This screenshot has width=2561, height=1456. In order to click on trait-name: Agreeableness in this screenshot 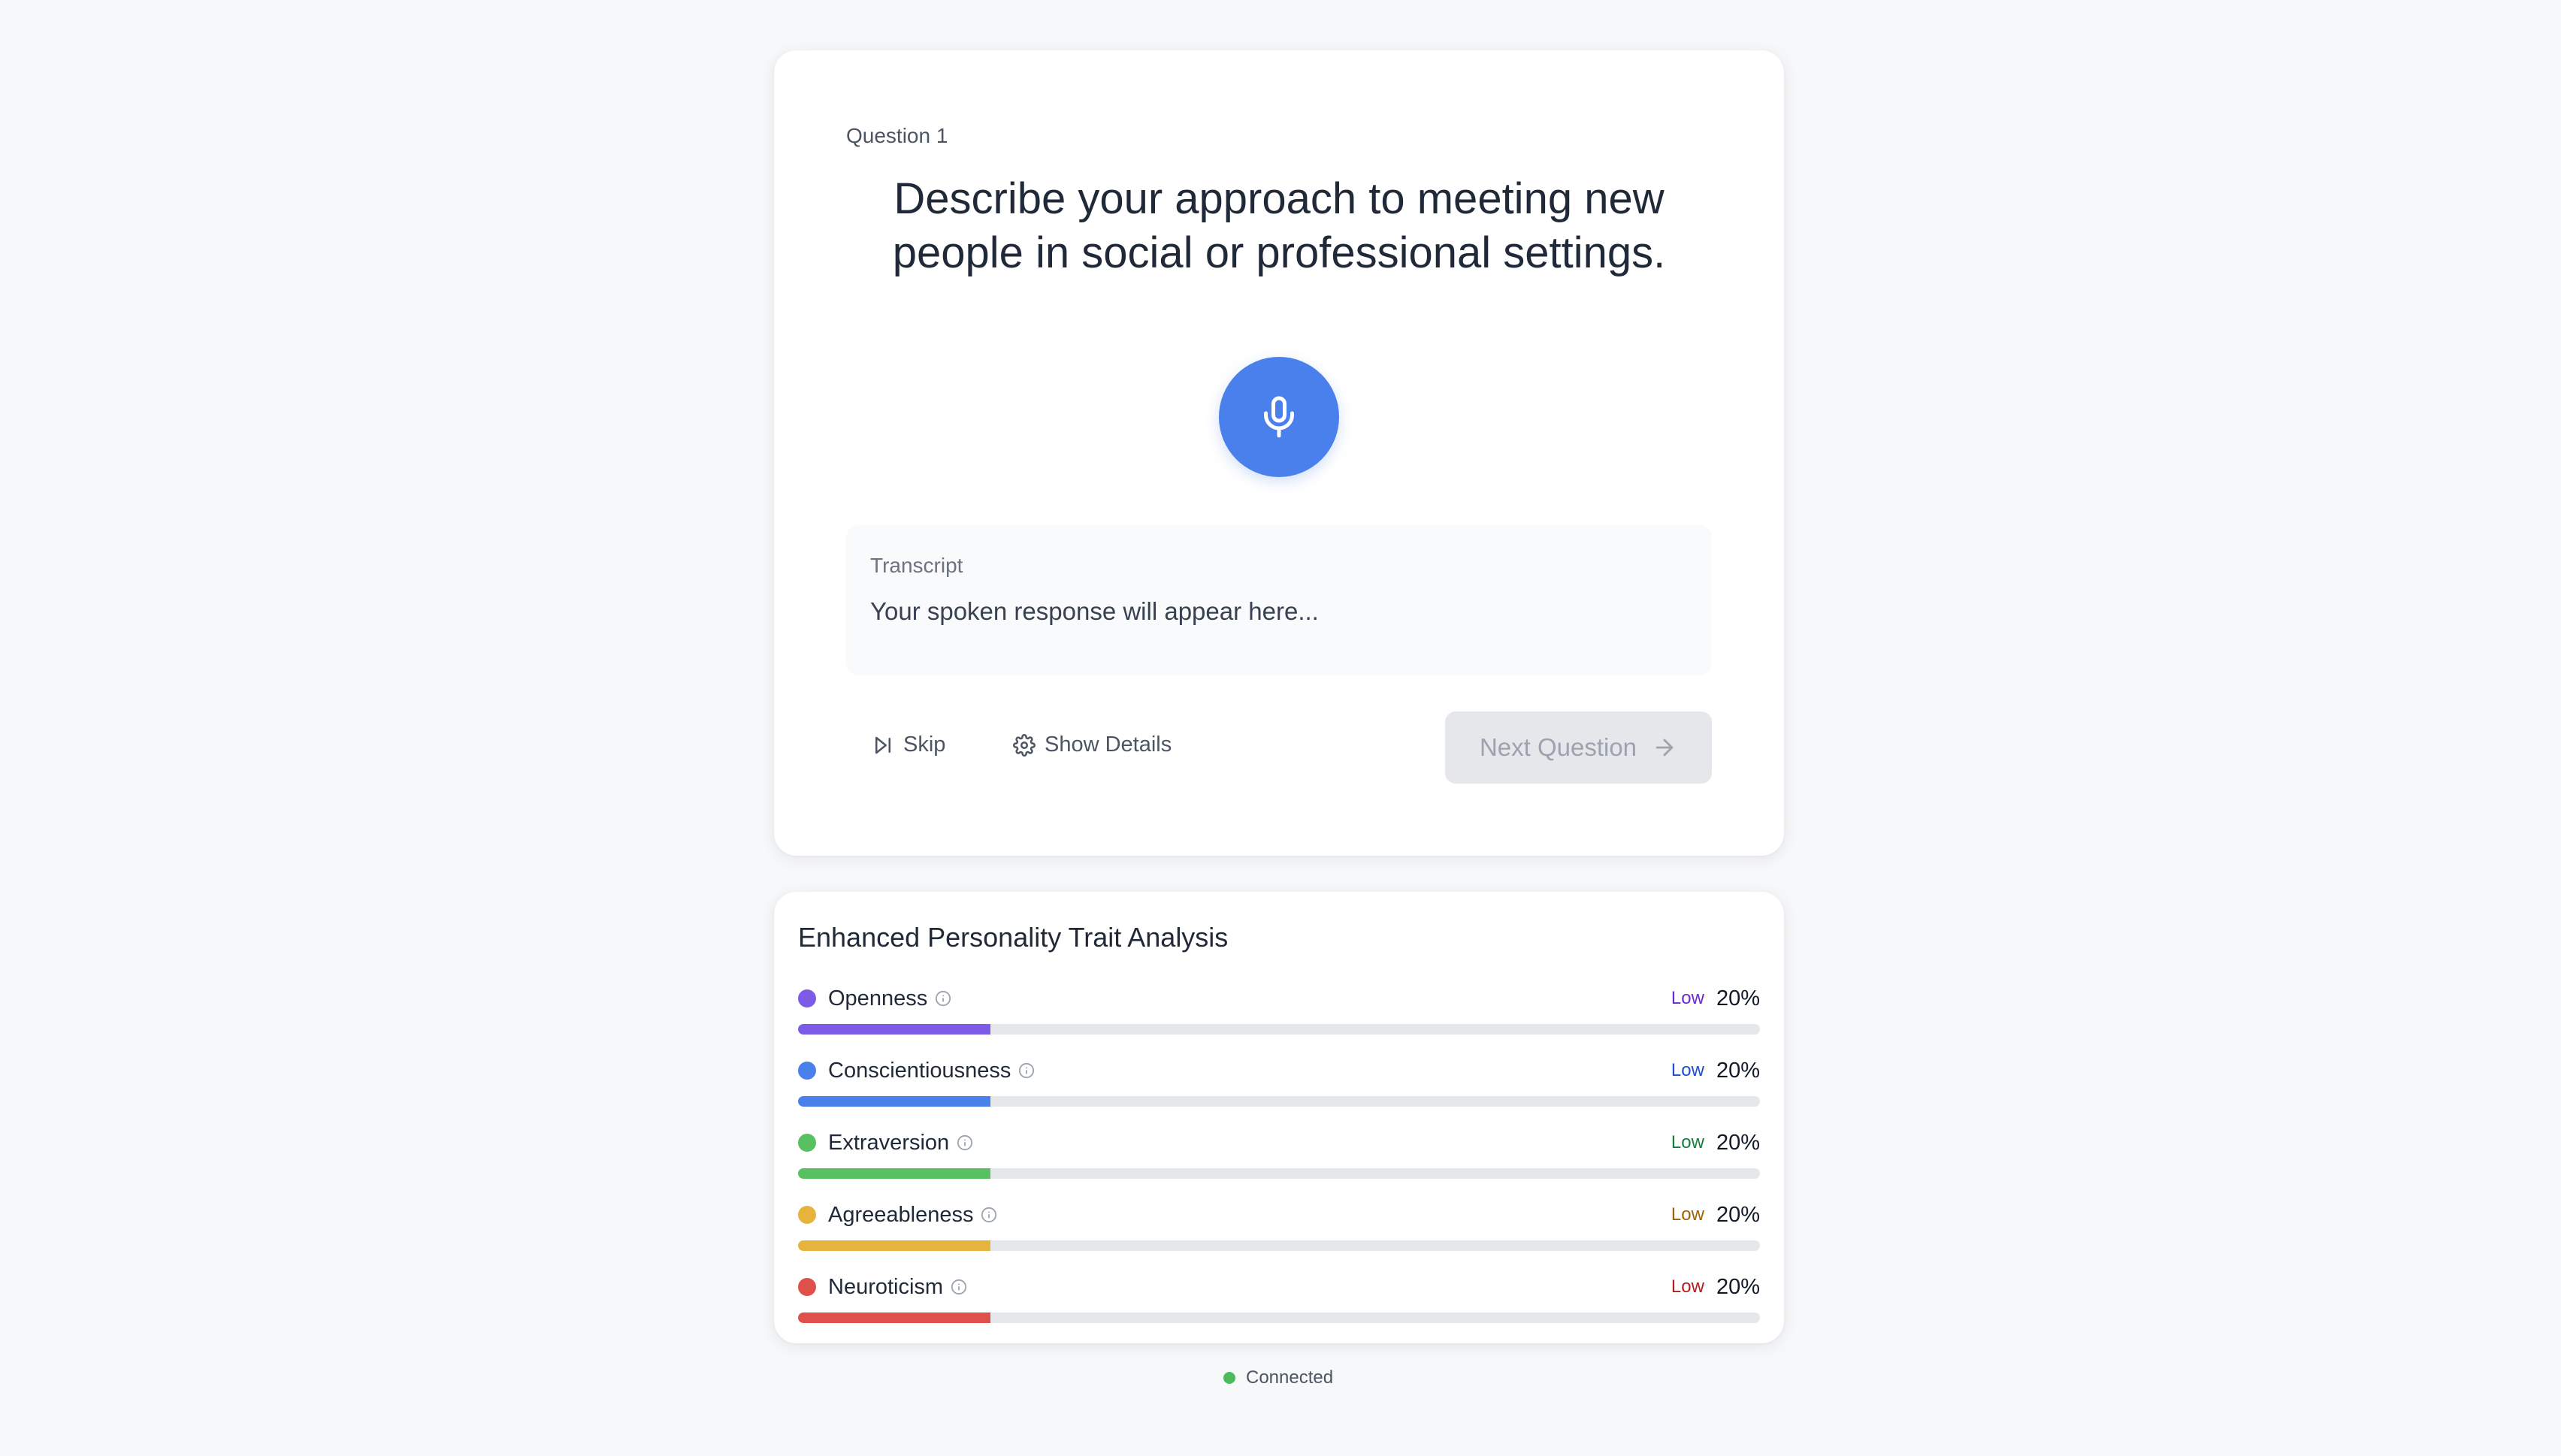, I will do `click(901, 1214)`.